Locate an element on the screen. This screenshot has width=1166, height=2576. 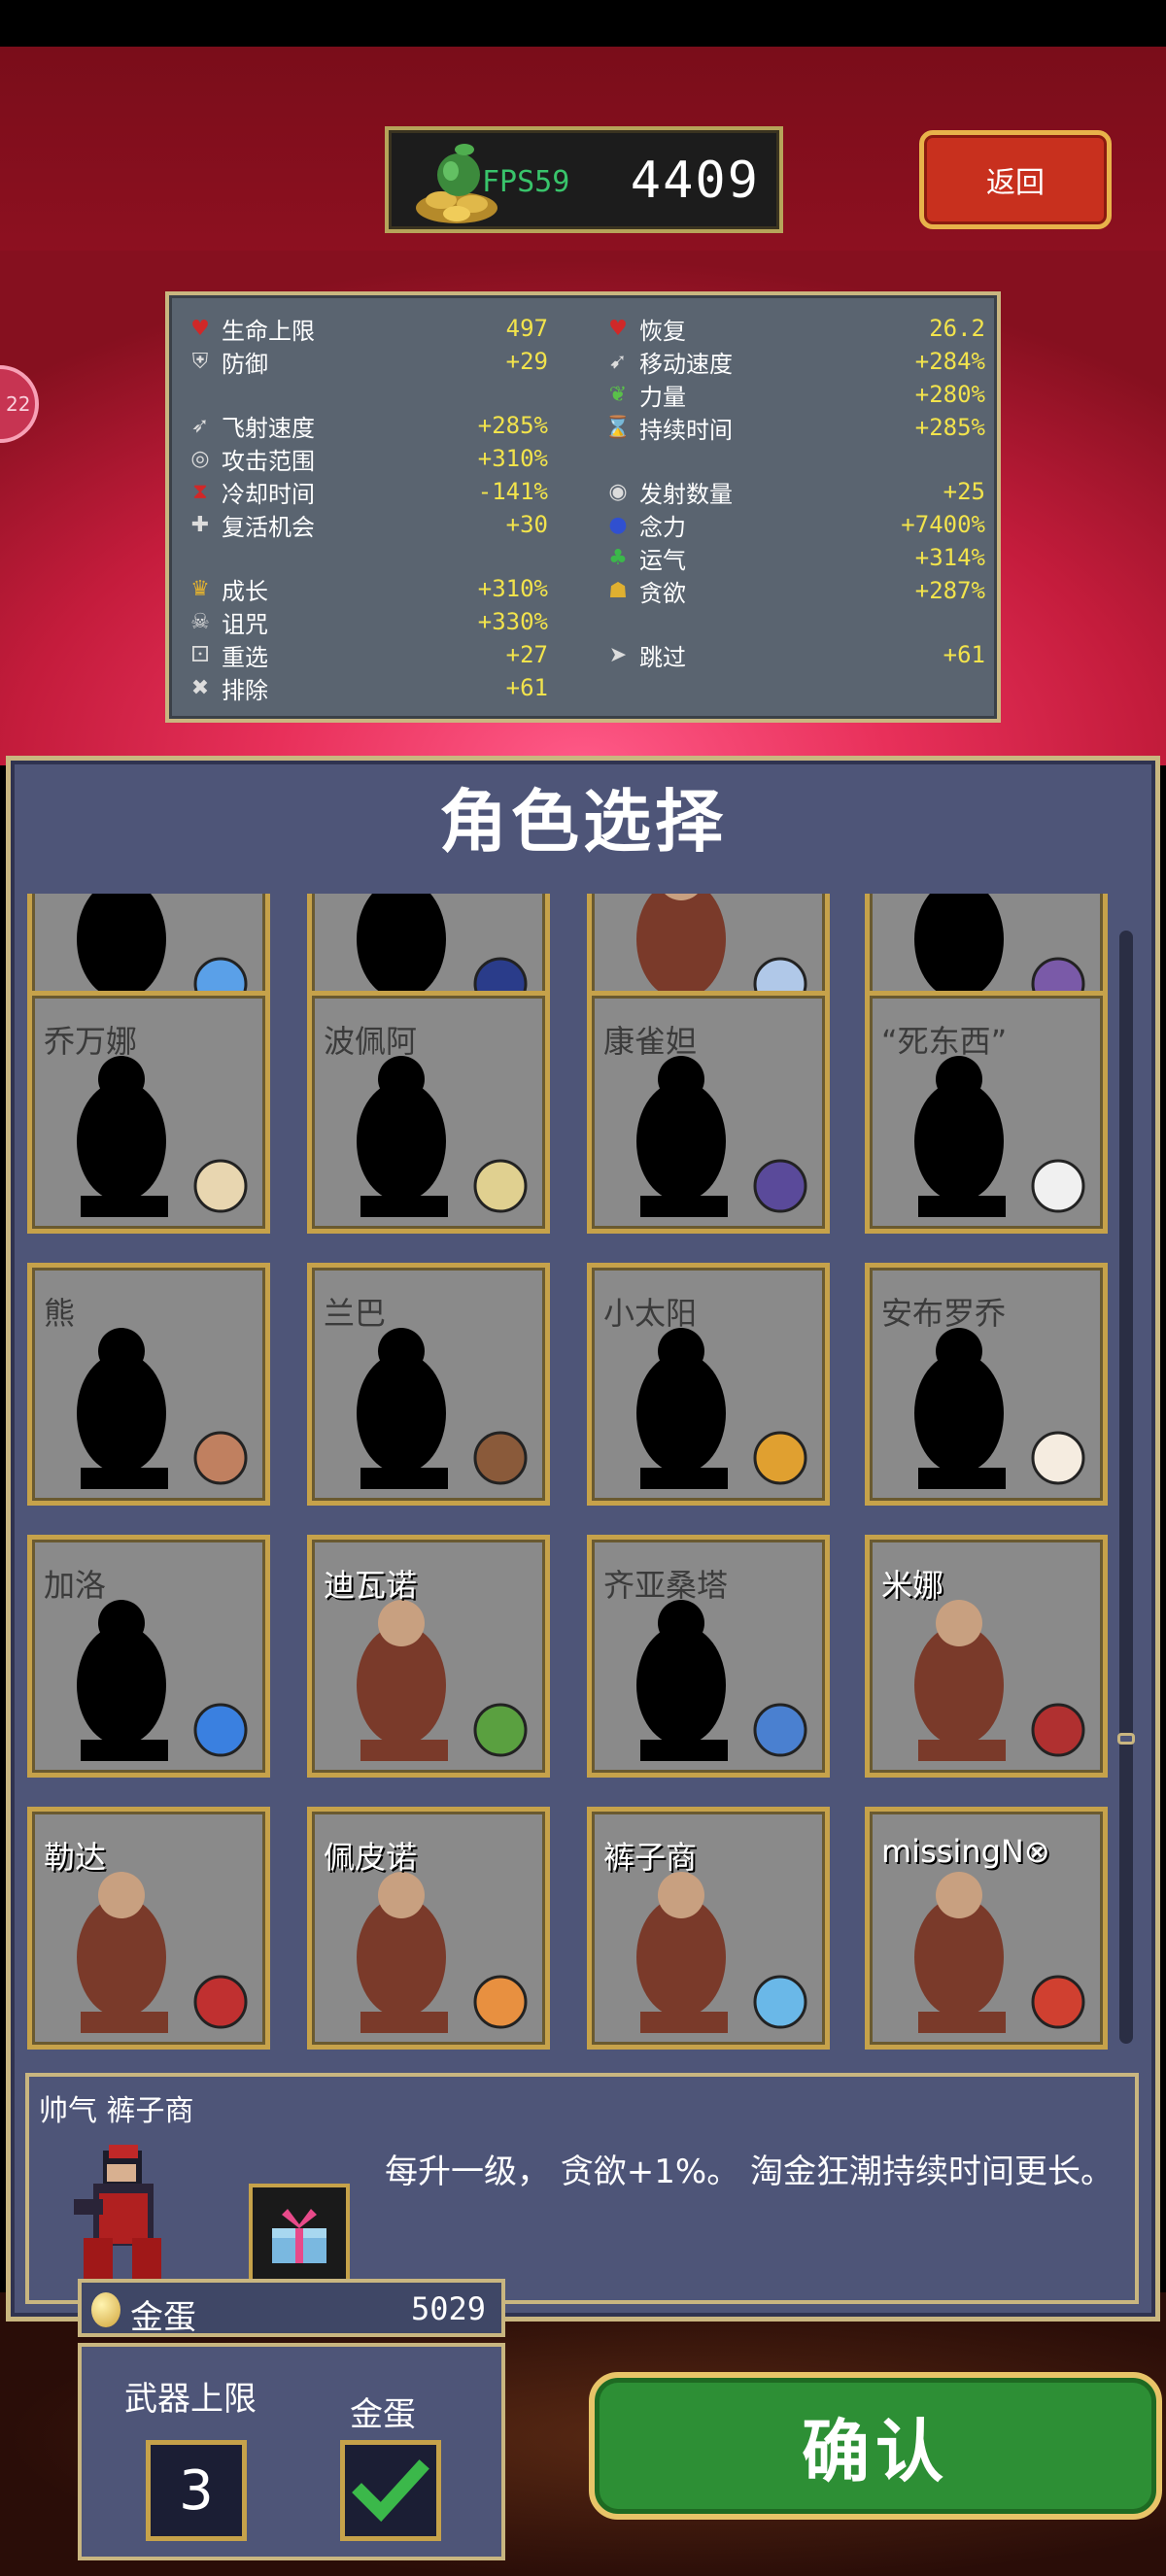
stat-value: +29 is located at coordinates (526, 361).